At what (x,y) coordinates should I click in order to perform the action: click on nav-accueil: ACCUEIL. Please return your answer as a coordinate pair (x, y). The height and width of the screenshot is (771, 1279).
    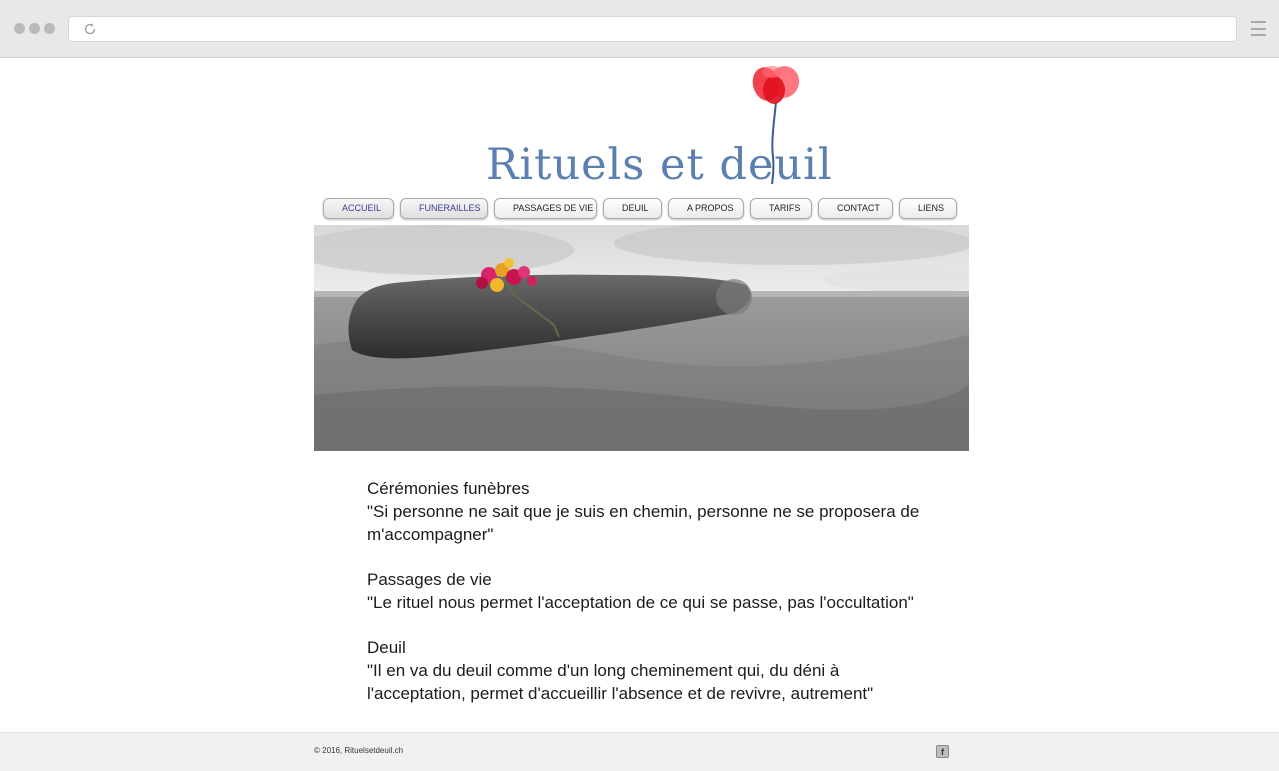
    Looking at the image, I should click on (358, 208).